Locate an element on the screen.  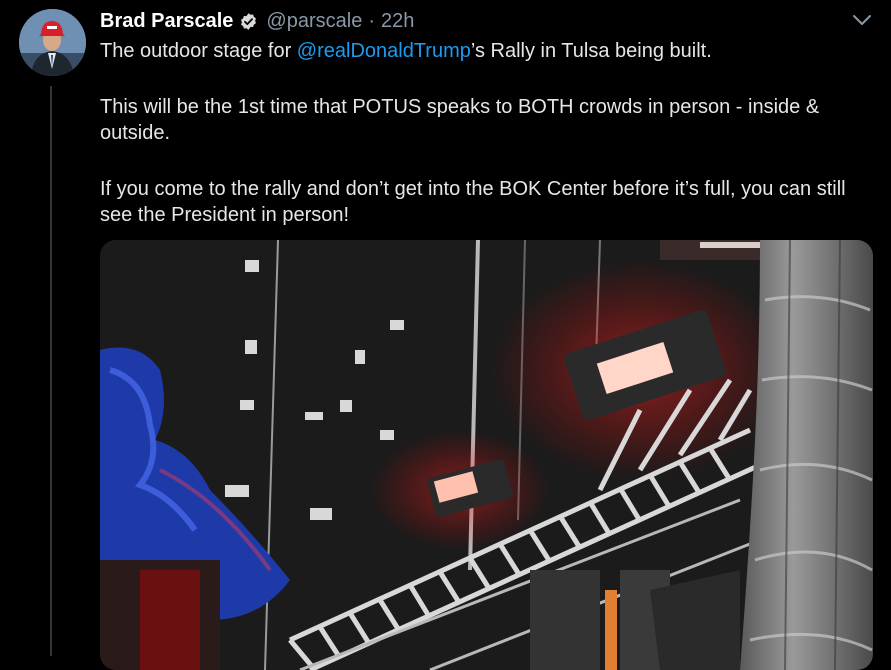
tweet-header: Brad Parscale @parscale · 22h is located at coordinates (485, 21).